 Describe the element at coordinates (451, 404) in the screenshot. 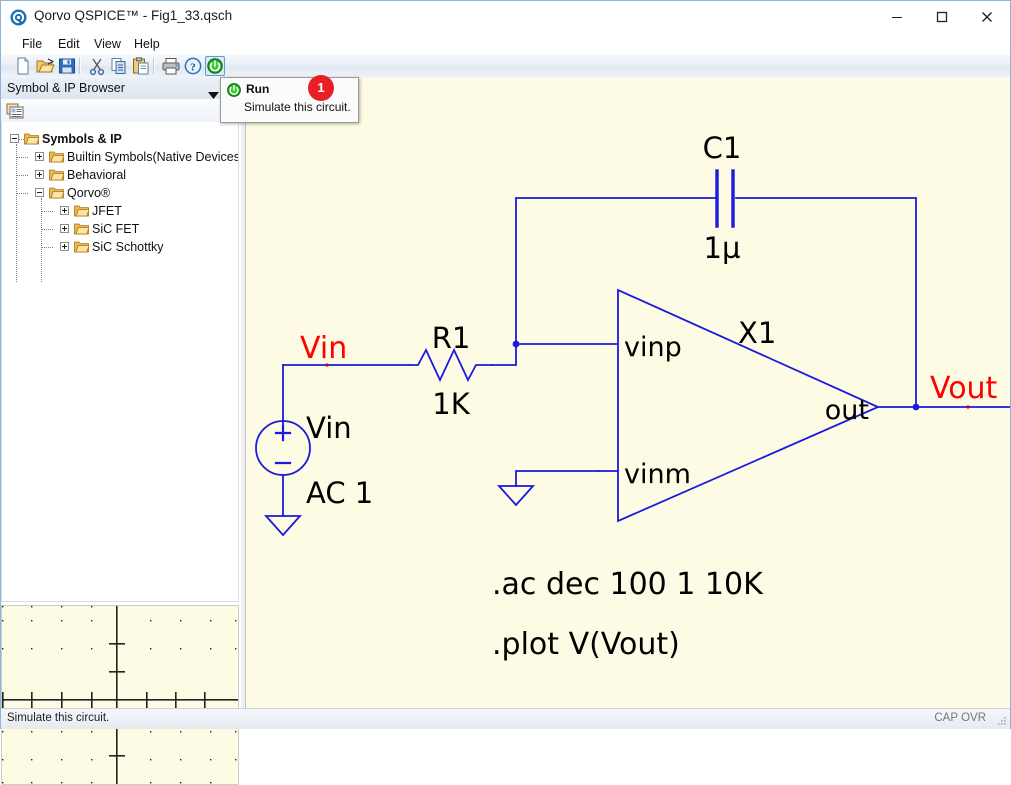

I see `label-r1-value: 1K` at that location.